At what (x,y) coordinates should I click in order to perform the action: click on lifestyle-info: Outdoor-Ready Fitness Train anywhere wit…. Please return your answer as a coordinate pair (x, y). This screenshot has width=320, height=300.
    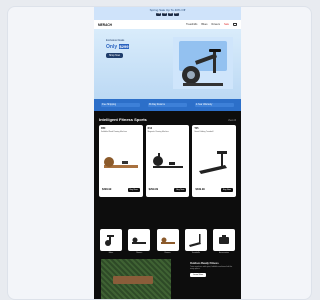
    Looking at the image, I should click on (212, 269).